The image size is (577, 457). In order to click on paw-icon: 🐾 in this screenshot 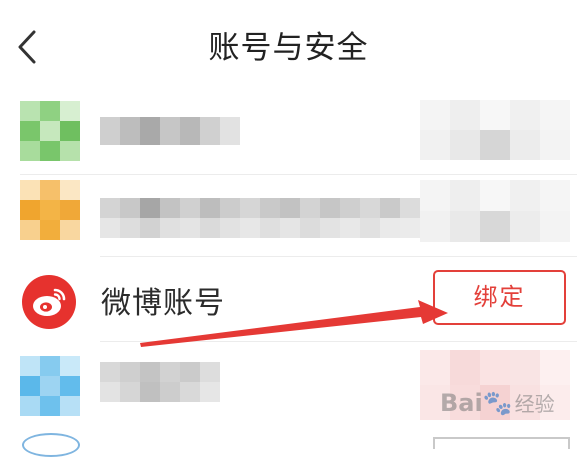, I will do `click(497, 403)`.